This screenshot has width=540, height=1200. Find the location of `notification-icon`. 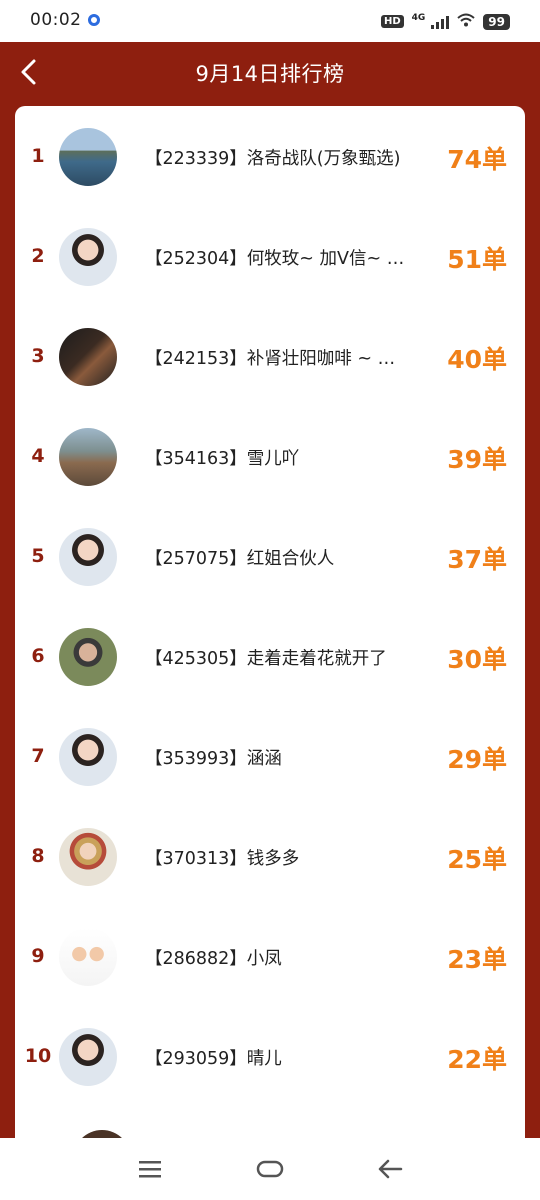

notification-icon is located at coordinates (94, 20).